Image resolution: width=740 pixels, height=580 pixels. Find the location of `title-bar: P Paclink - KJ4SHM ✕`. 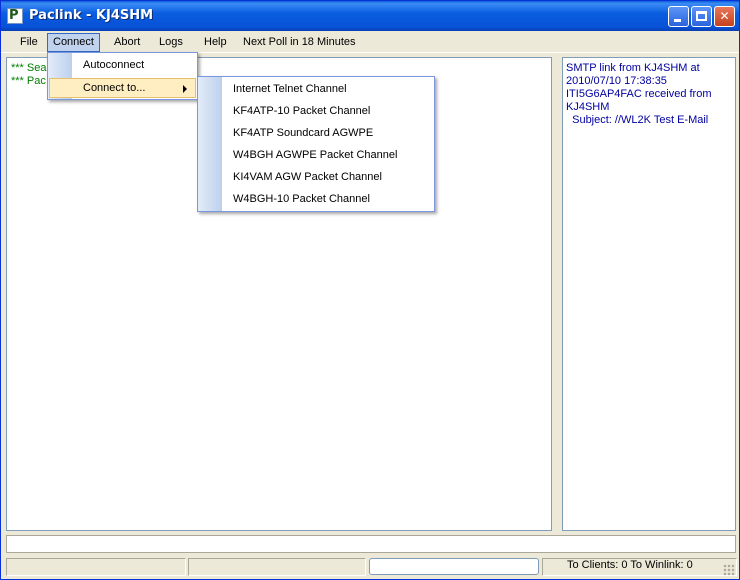

title-bar: P Paclink - KJ4SHM ✕ is located at coordinates (370, 16).